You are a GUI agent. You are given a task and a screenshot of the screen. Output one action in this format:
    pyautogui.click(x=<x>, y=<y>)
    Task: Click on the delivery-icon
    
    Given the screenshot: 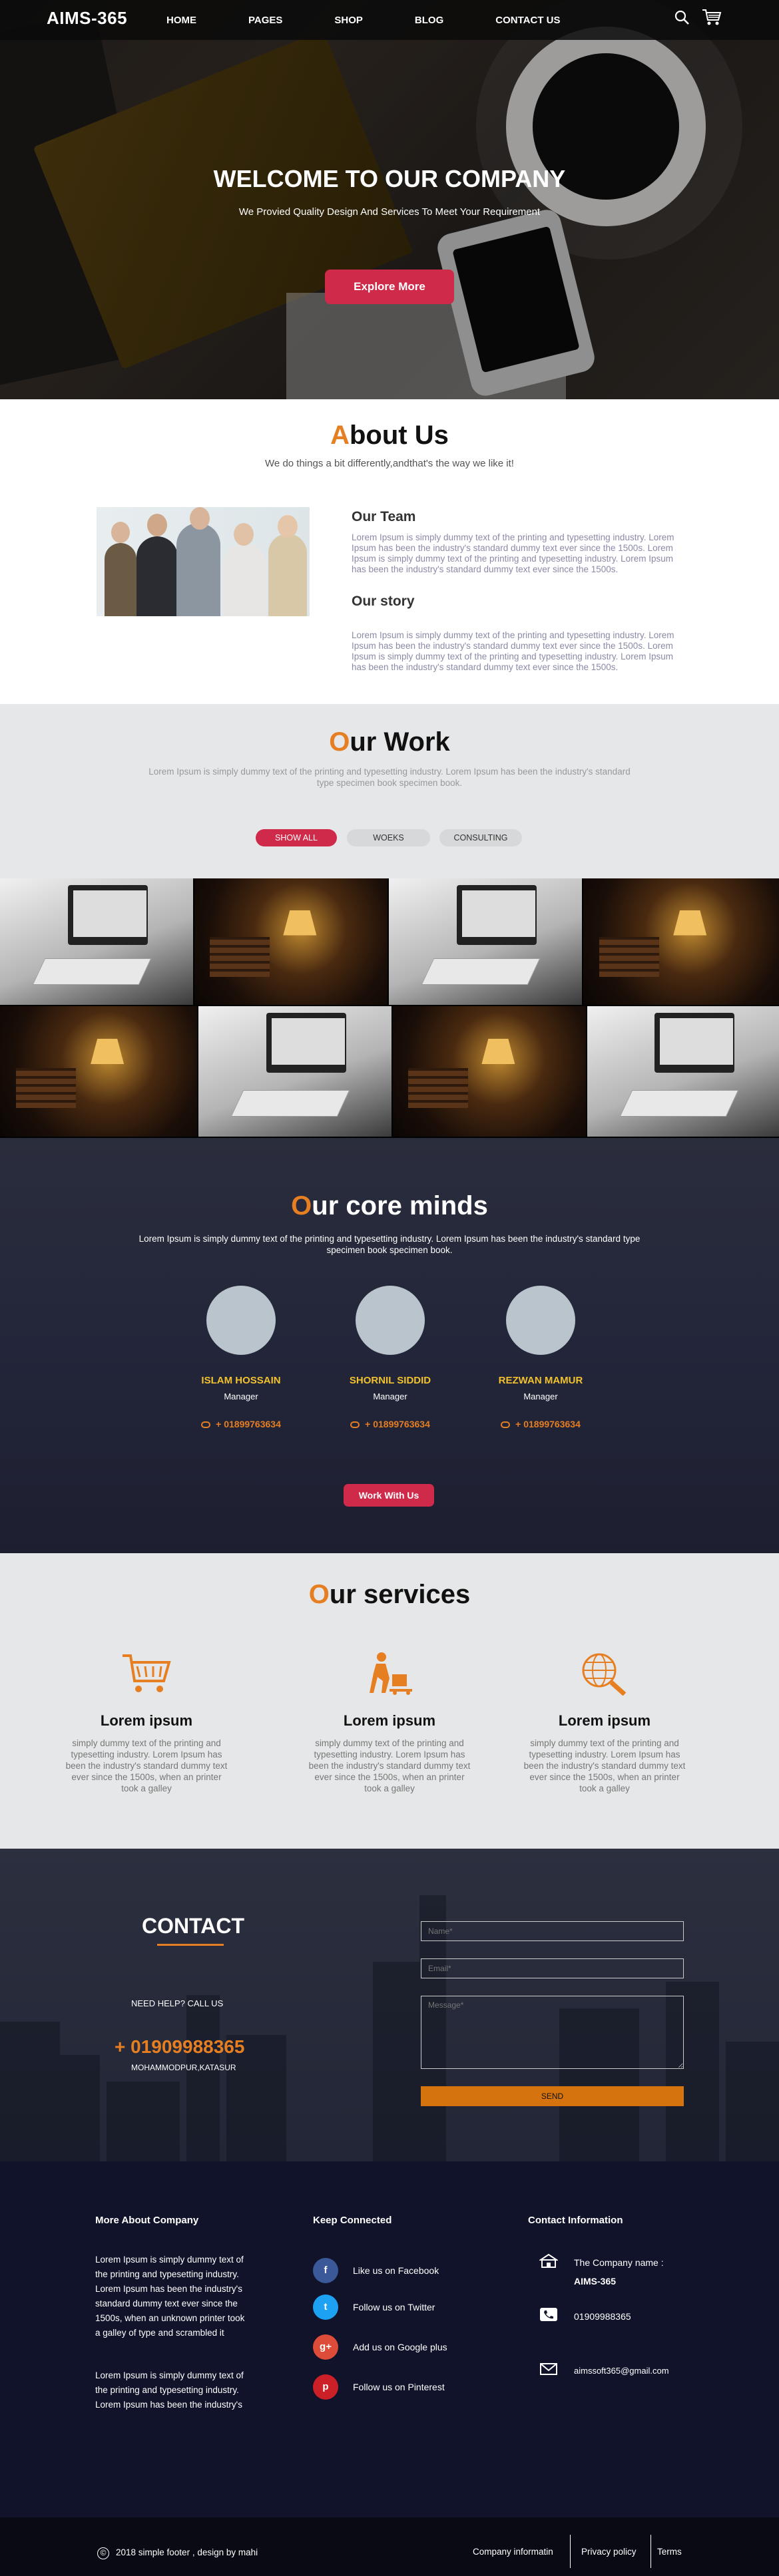 What is the action you would take?
    pyautogui.click(x=391, y=1673)
    